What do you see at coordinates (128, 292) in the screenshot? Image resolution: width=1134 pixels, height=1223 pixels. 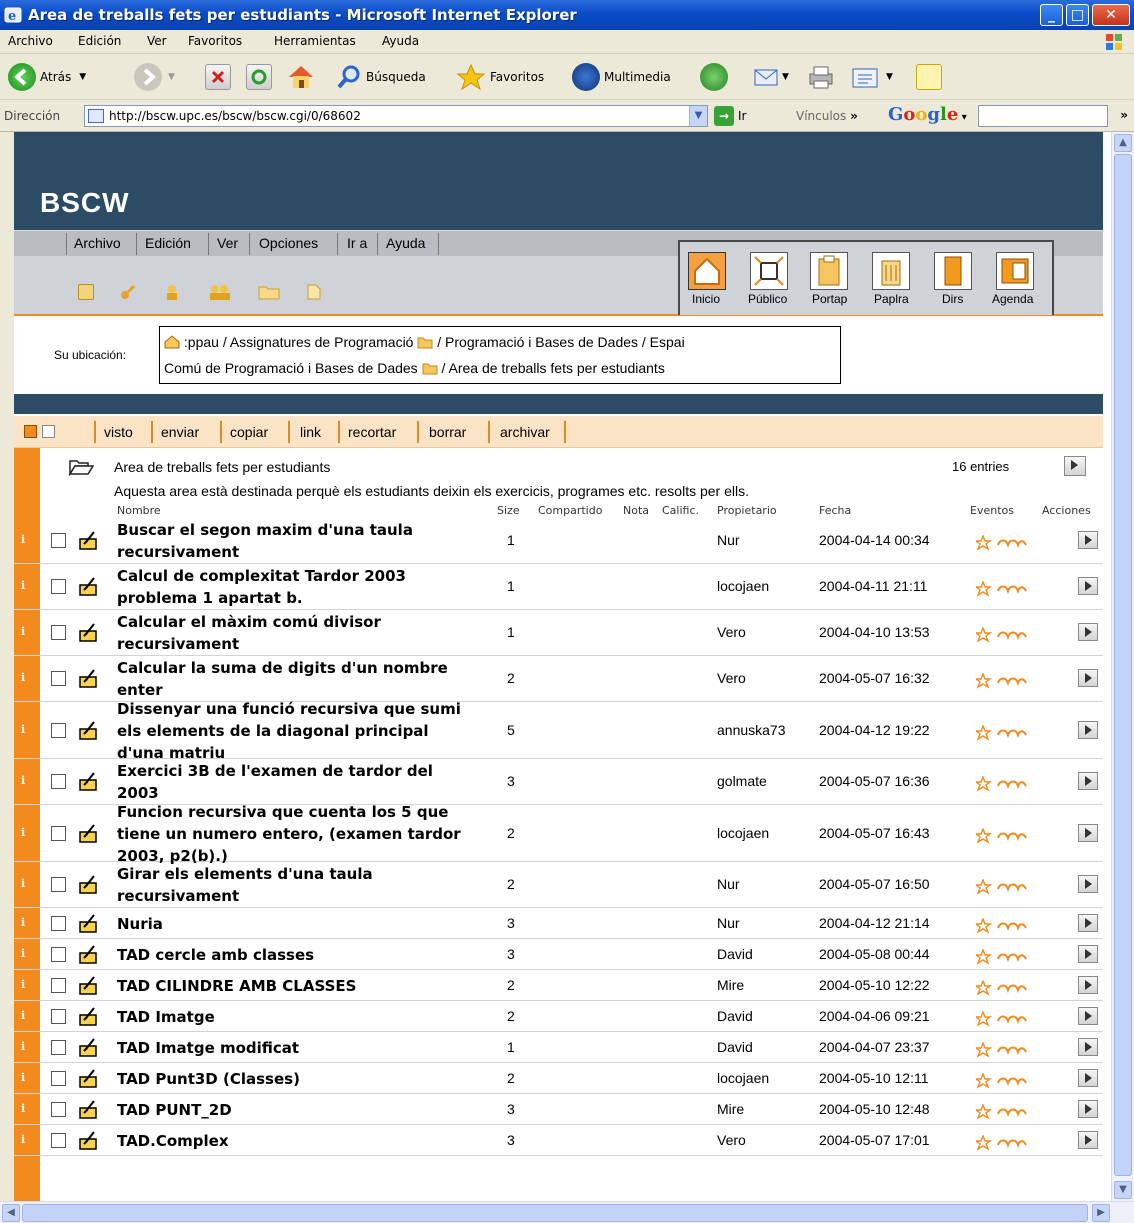 I see `key-icon` at bounding box center [128, 292].